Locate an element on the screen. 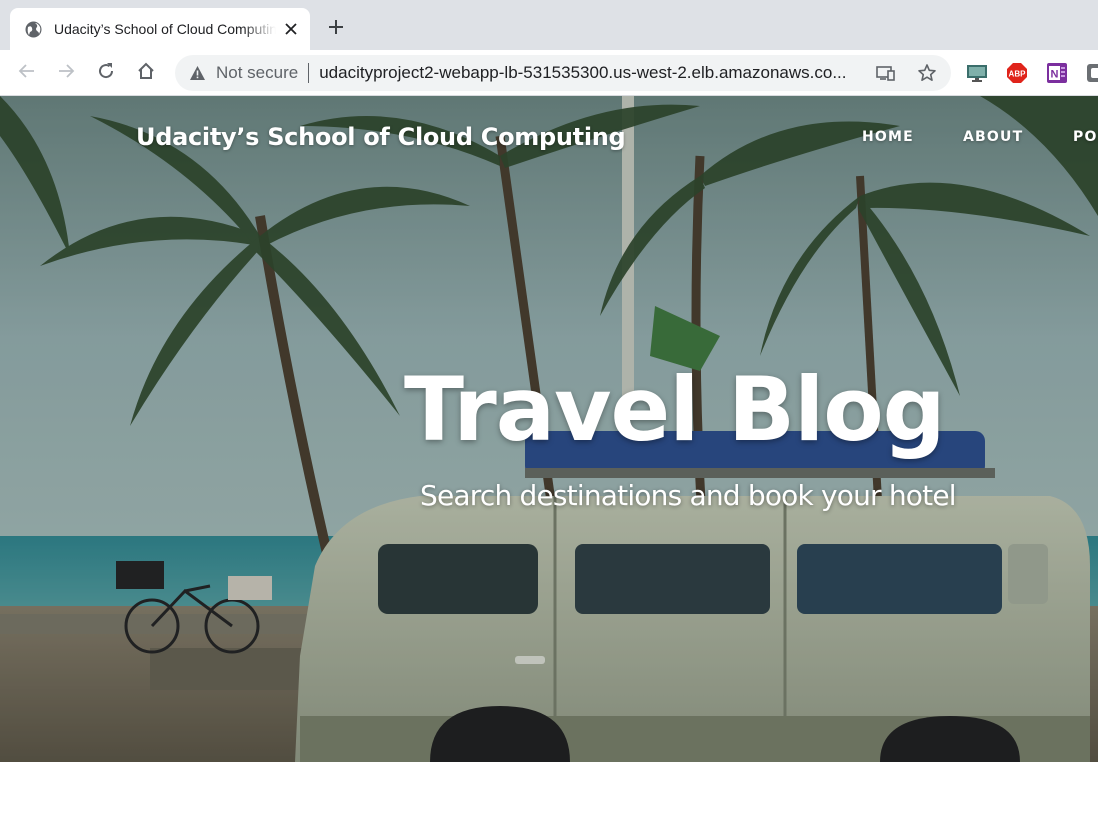 The width and height of the screenshot is (1098, 833). back-arrow-icon is located at coordinates (27, 73).